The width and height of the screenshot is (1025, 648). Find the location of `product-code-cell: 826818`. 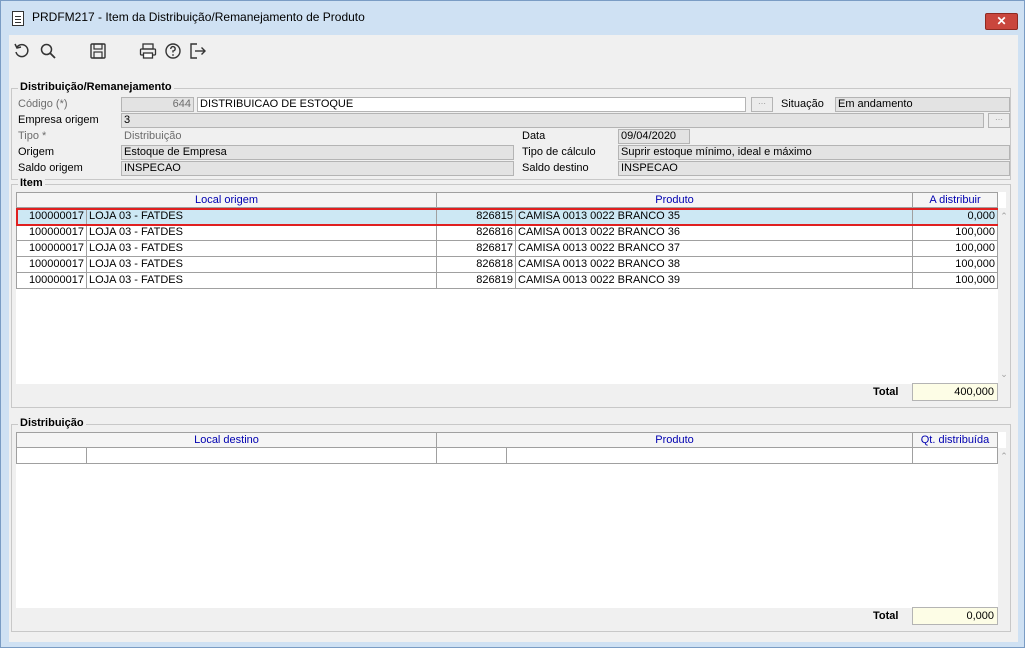

product-code-cell: 826818 is located at coordinates (476, 265).